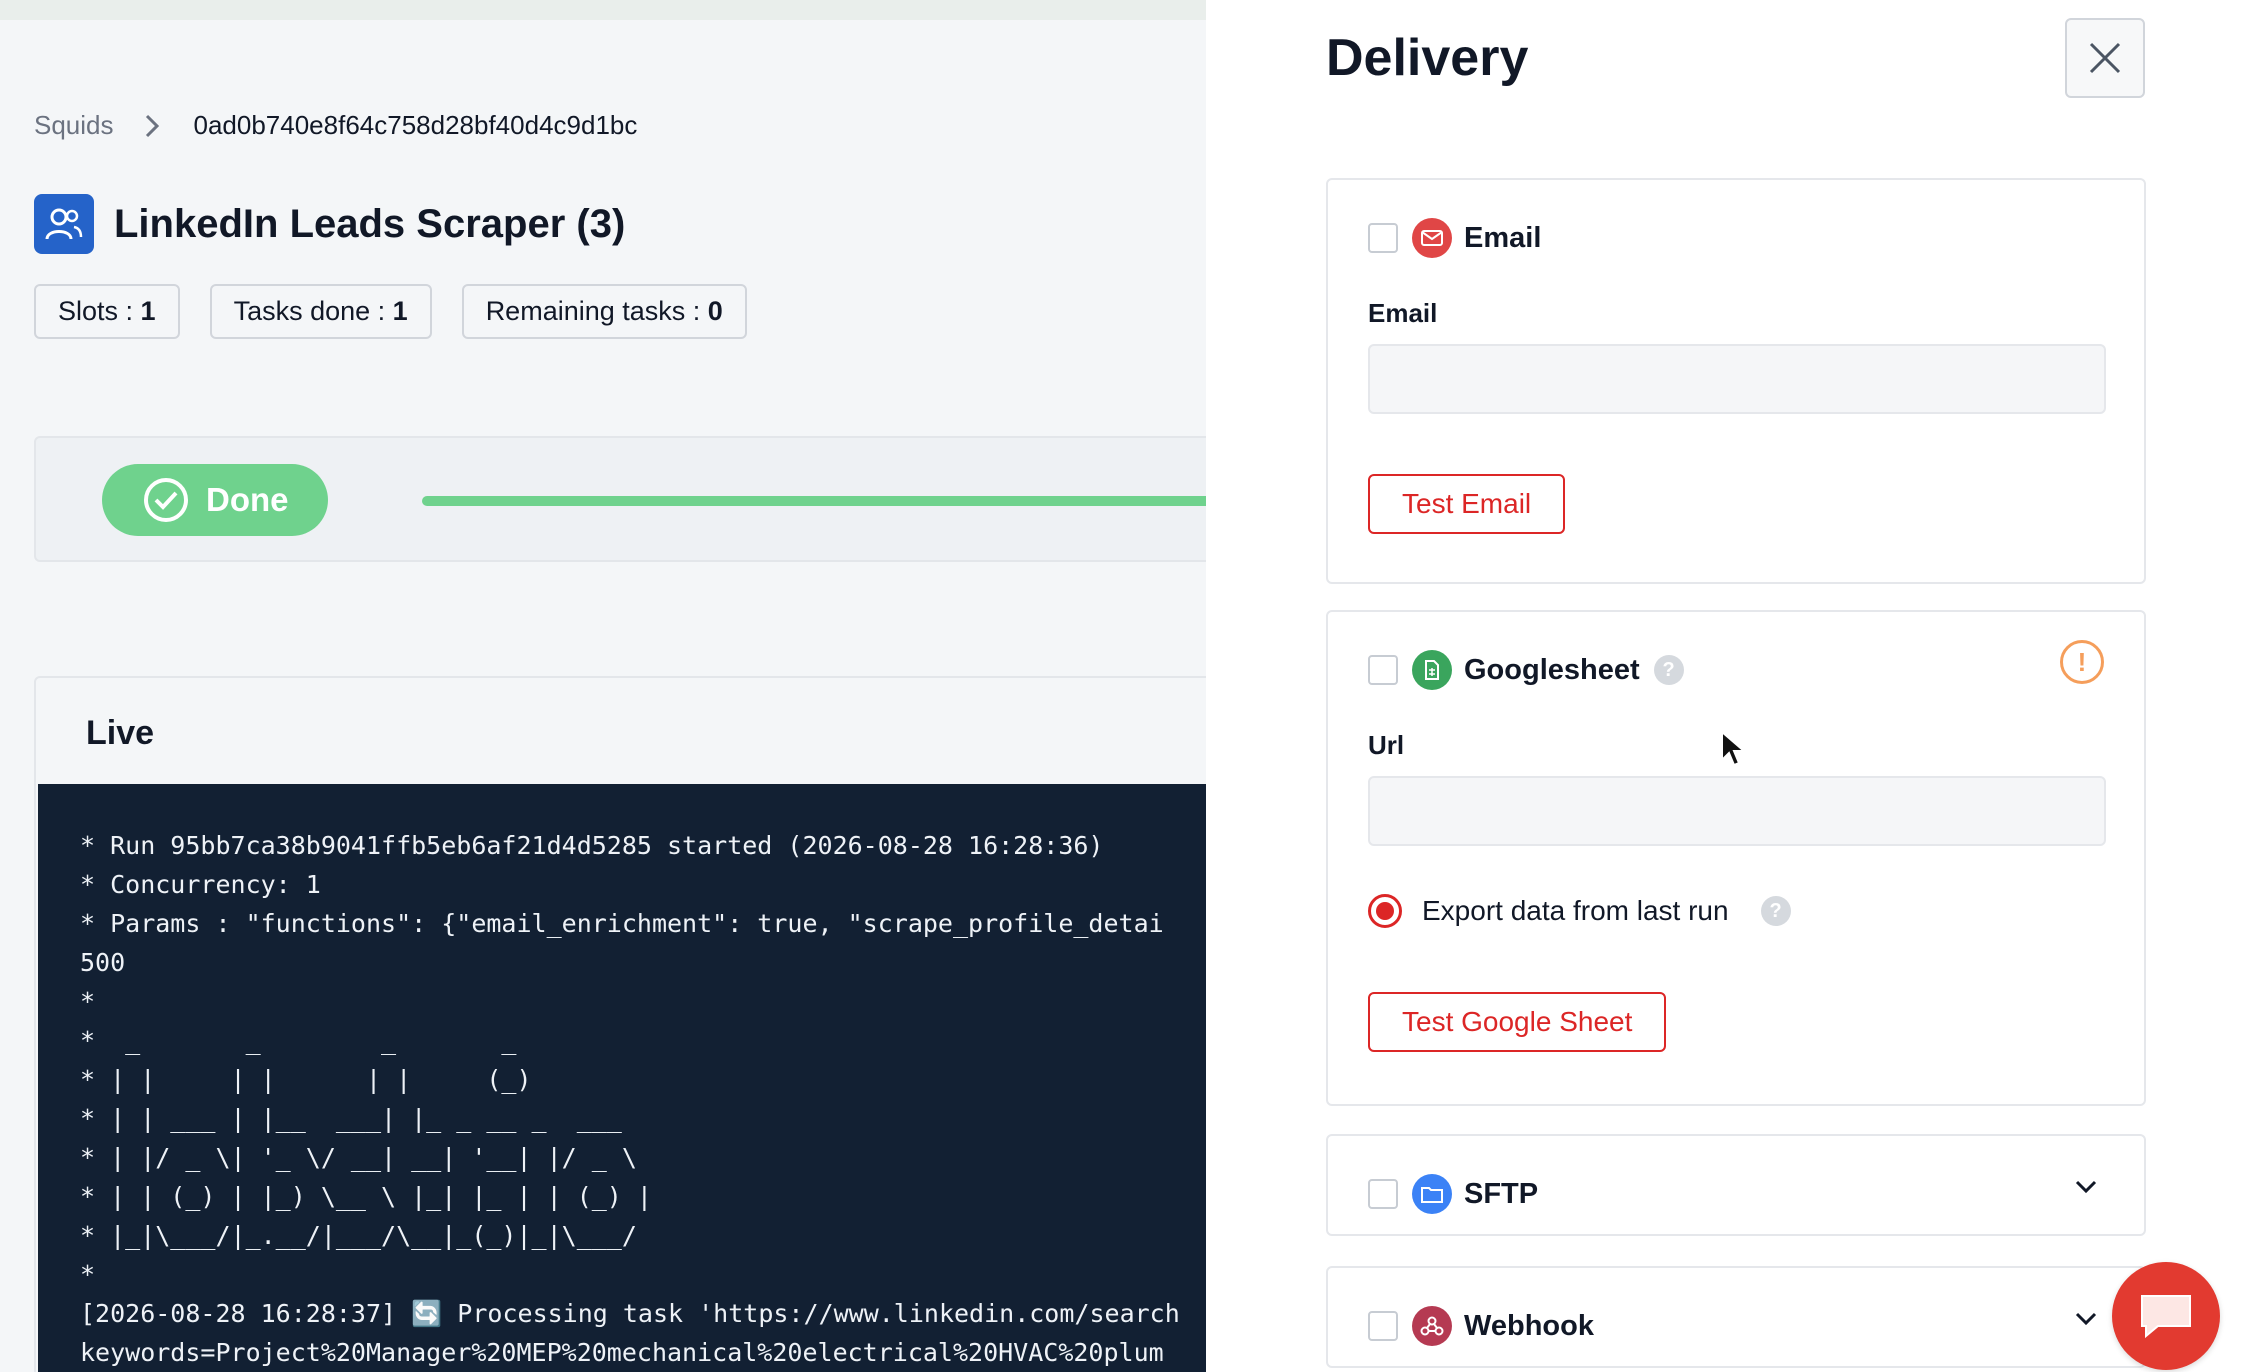 The height and width of the screenshot is (1372, 2248). Describe the element at coordinates (1403, 313) in the screenshot. I see `email-field-label: Email` at that location.